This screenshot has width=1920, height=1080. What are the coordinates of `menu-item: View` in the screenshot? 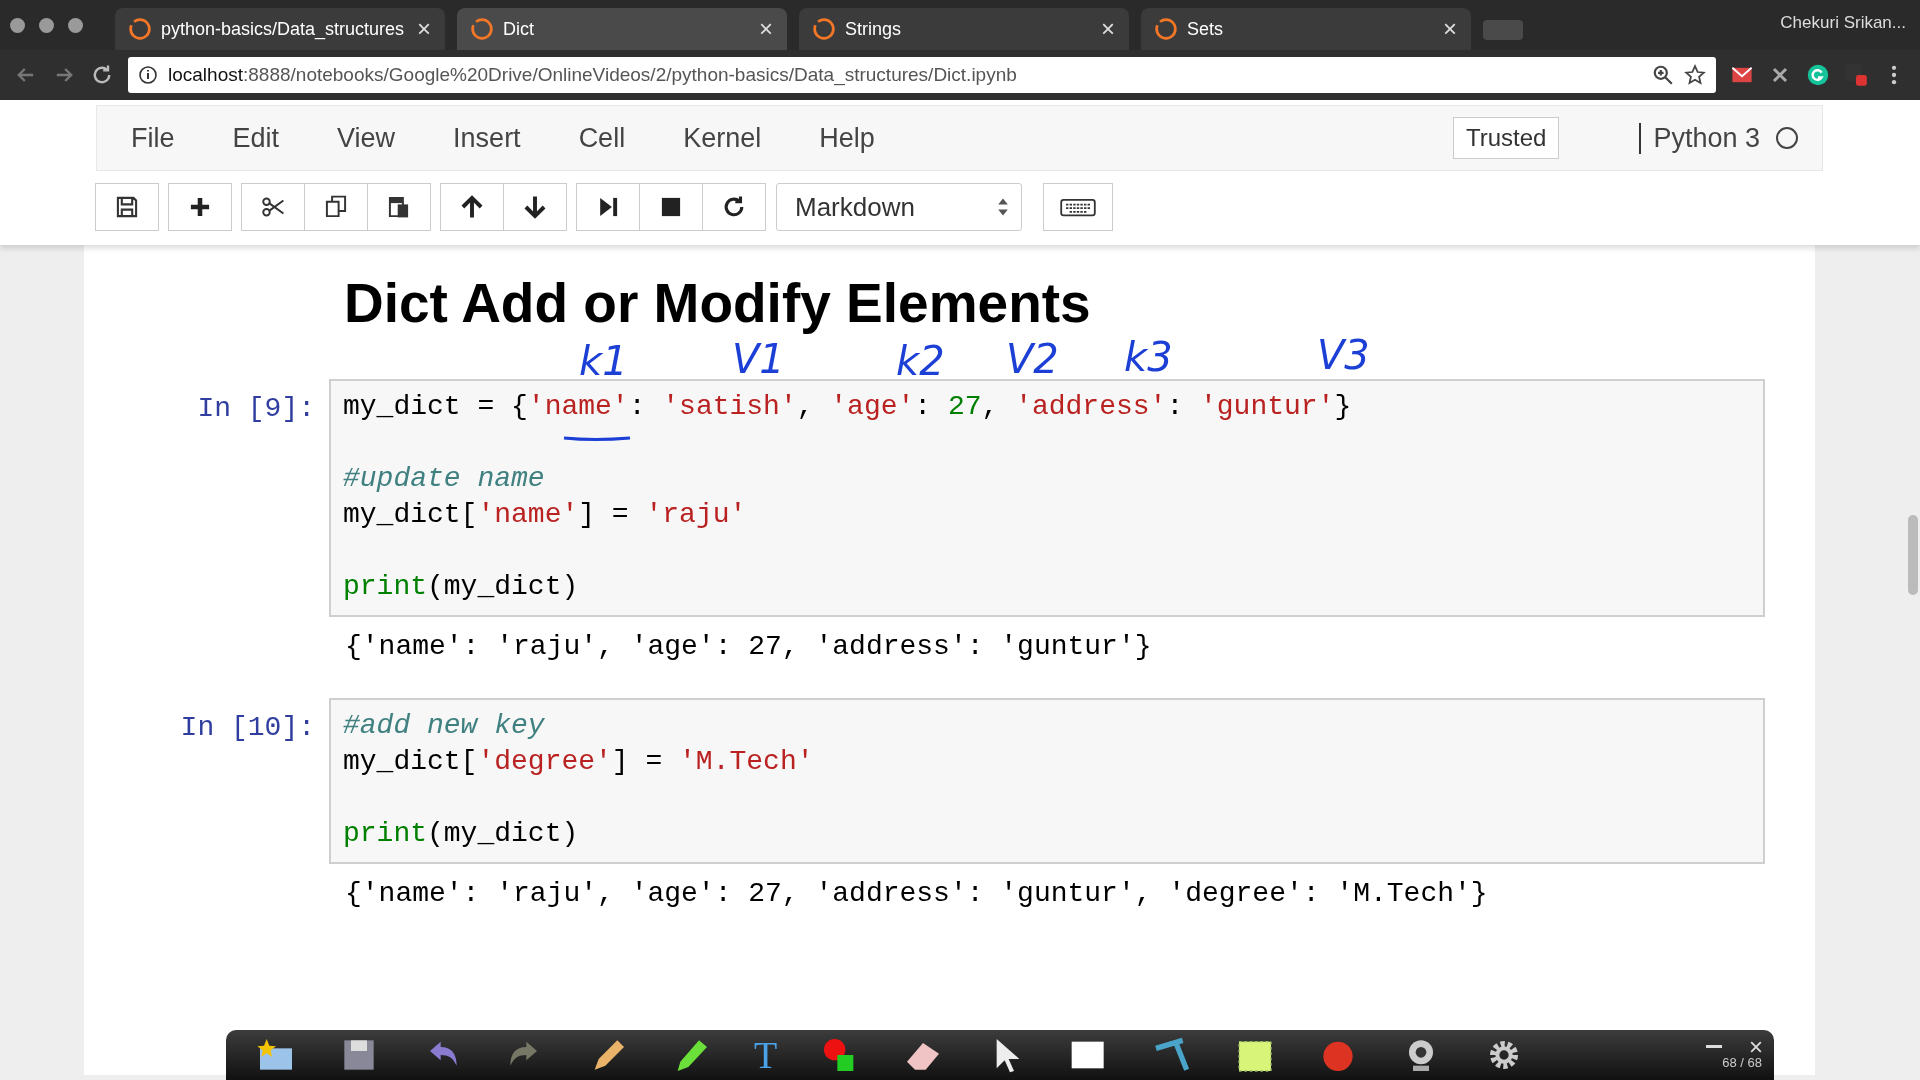 It's located at (366, 138).